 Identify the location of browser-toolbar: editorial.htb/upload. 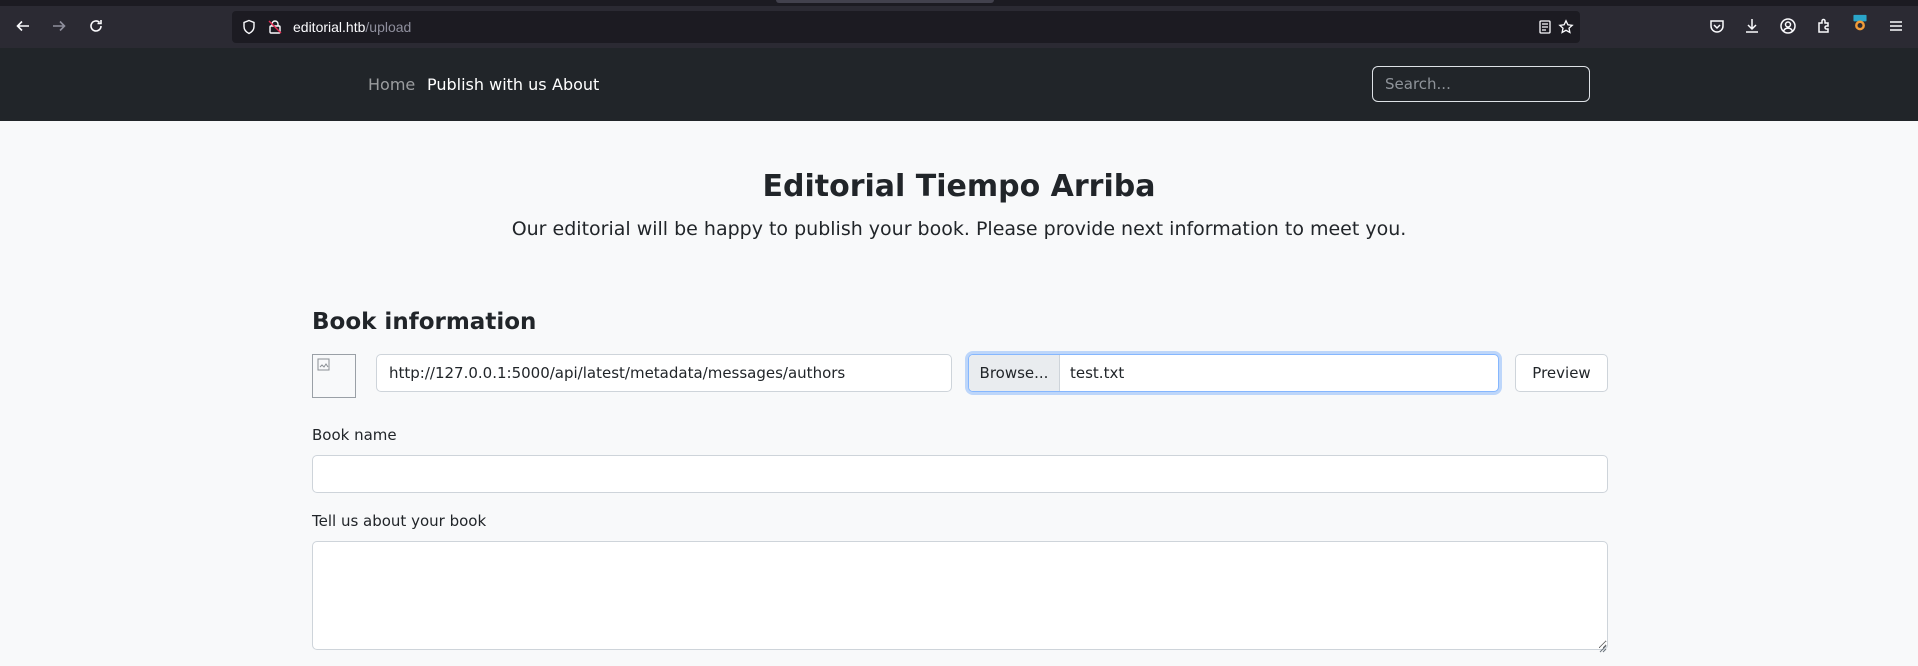
(959, 24).